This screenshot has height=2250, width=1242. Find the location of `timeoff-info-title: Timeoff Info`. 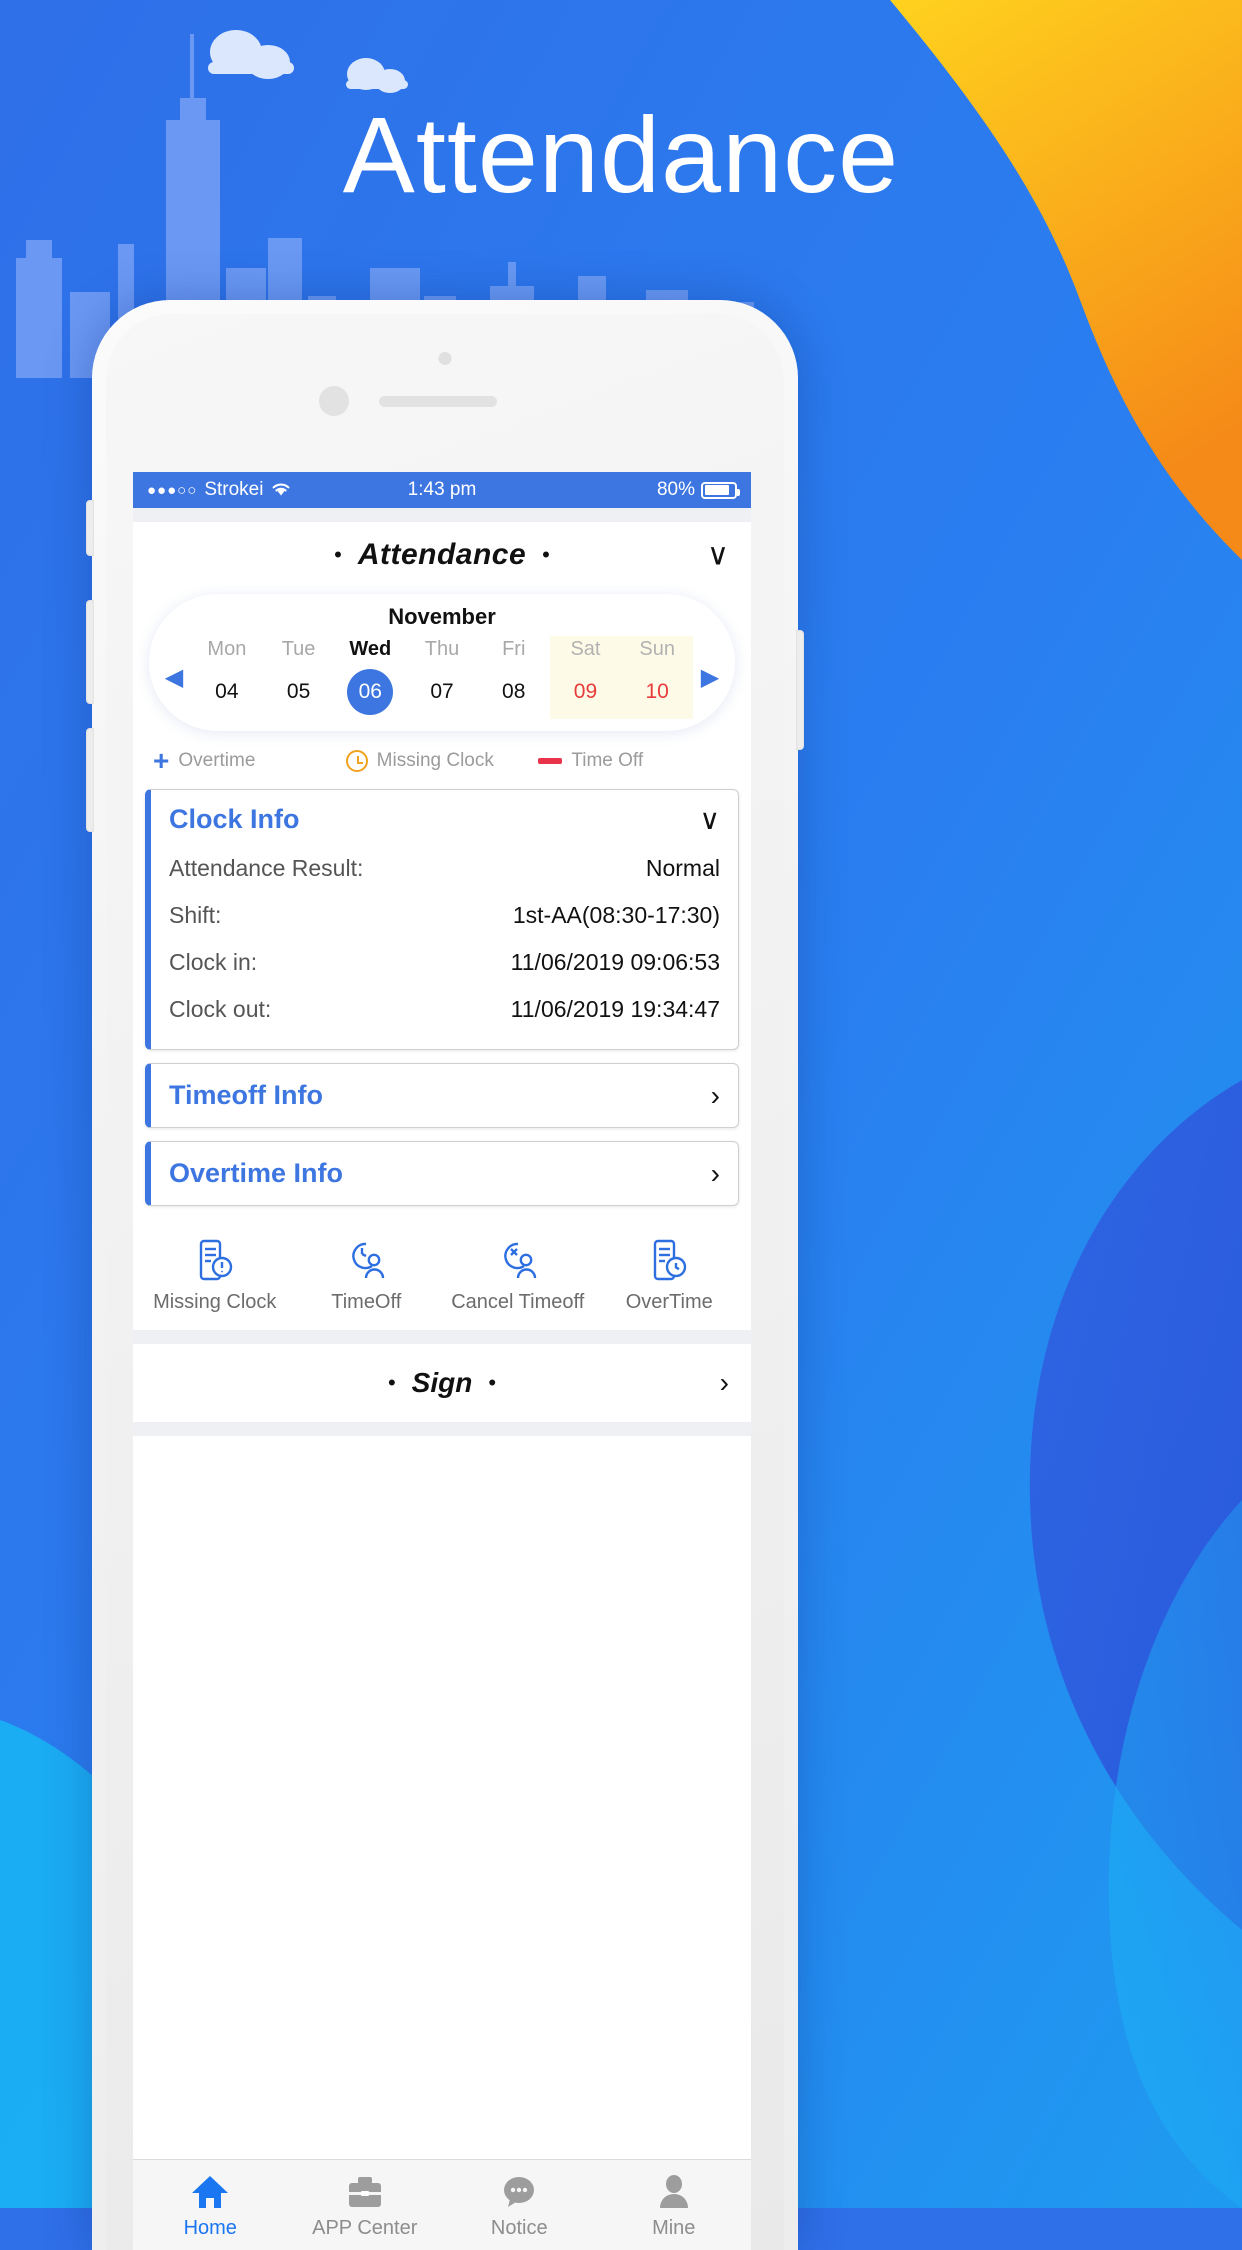

timeoff-info-title: Timeoff Info is located at coordinates (246, 1095).